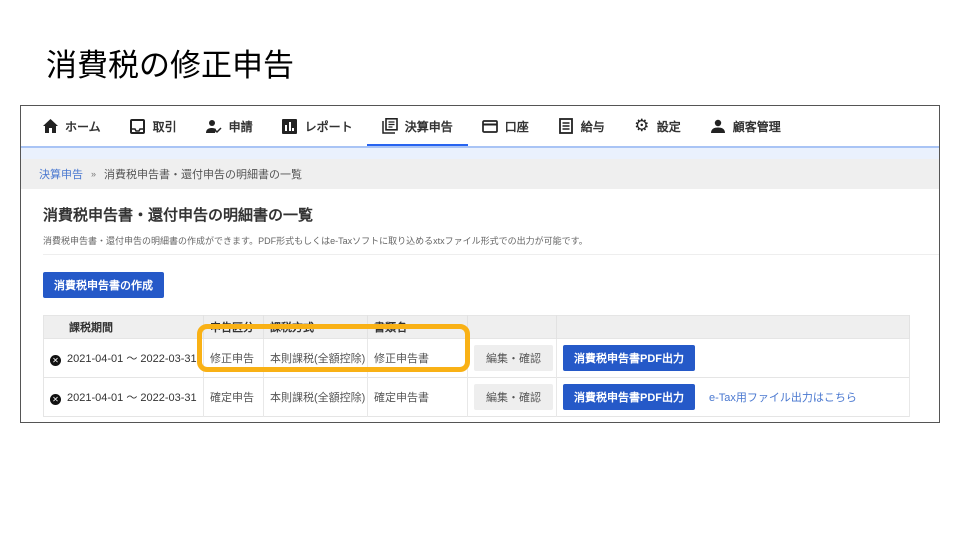 The width and height of the screenshot is (960, 540). Describe the element at coordinates (333, 348) in the screenshot. I see `highlight-box` at that location.